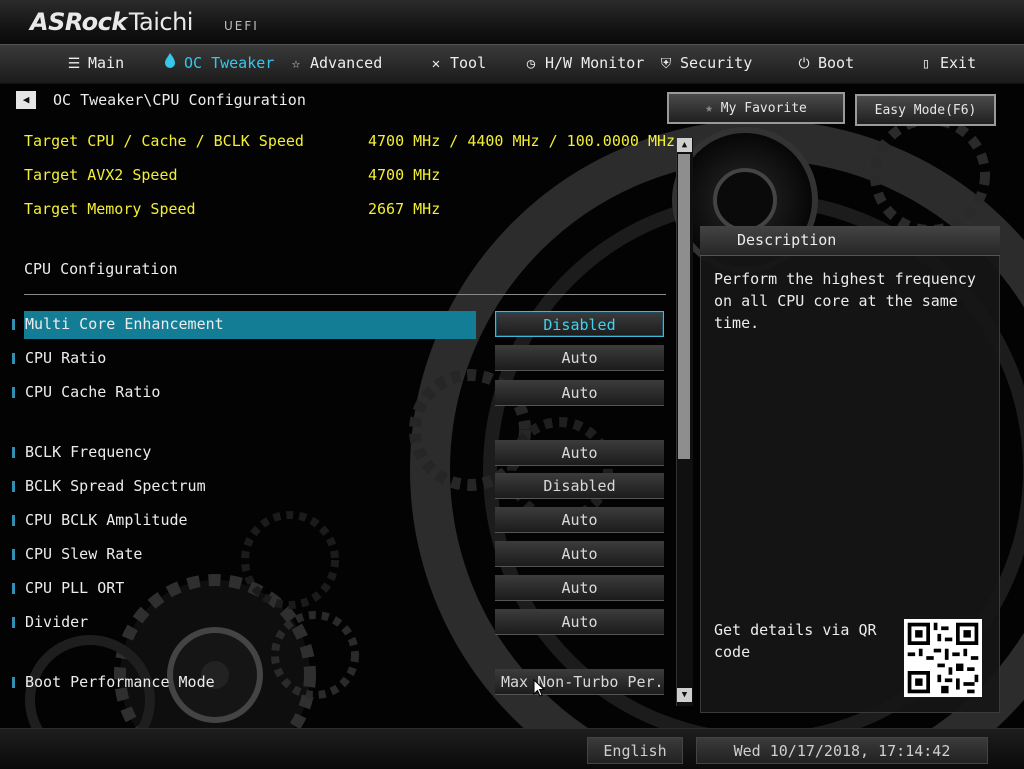  What do you see at coordinates (825, 64) in the screenshot?
I see `tab-boot: ⏻ Boot` at bounding box center [825, 64].